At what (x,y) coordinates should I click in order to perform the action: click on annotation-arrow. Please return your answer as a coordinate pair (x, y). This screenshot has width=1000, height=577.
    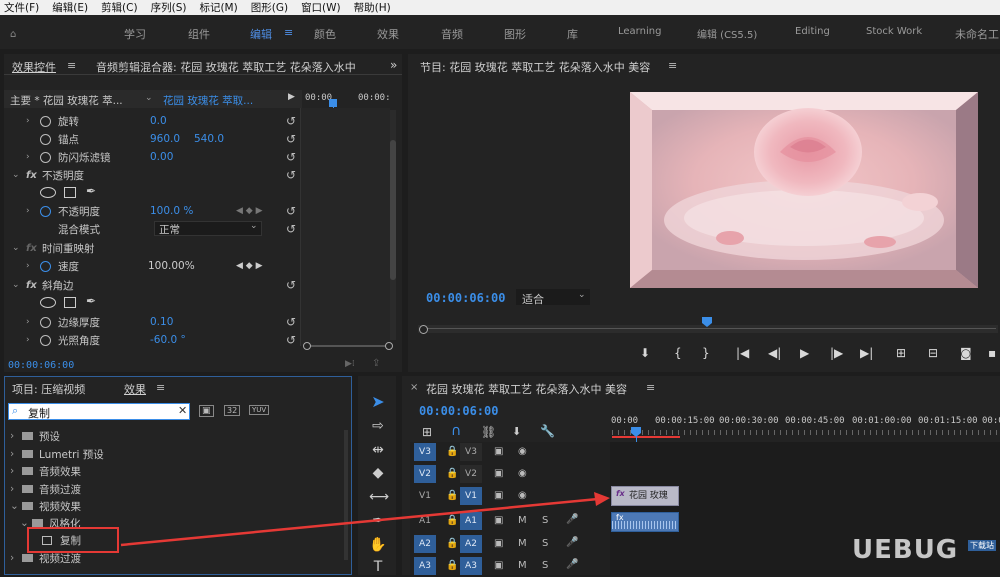
    Looking at the image, I should click on (365, 519).